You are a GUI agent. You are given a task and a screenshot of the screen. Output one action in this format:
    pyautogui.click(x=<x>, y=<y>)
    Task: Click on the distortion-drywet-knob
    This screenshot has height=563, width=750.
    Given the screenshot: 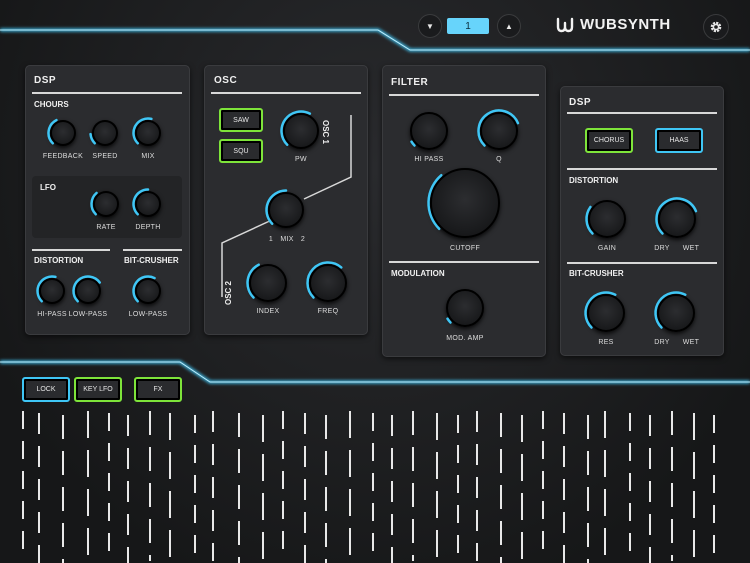 What is the action you would take?
    pyautogui.click(x=676, y=217)
    